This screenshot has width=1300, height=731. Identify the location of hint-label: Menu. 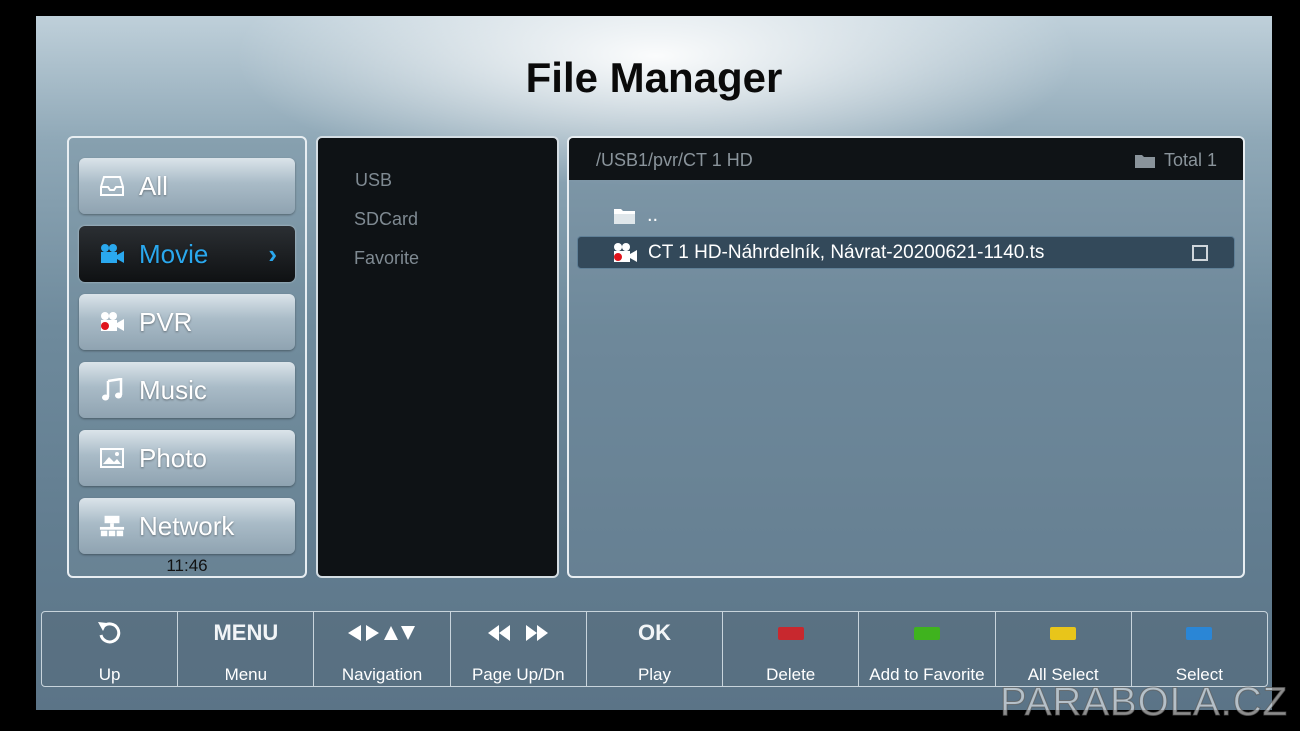
(246, 674).